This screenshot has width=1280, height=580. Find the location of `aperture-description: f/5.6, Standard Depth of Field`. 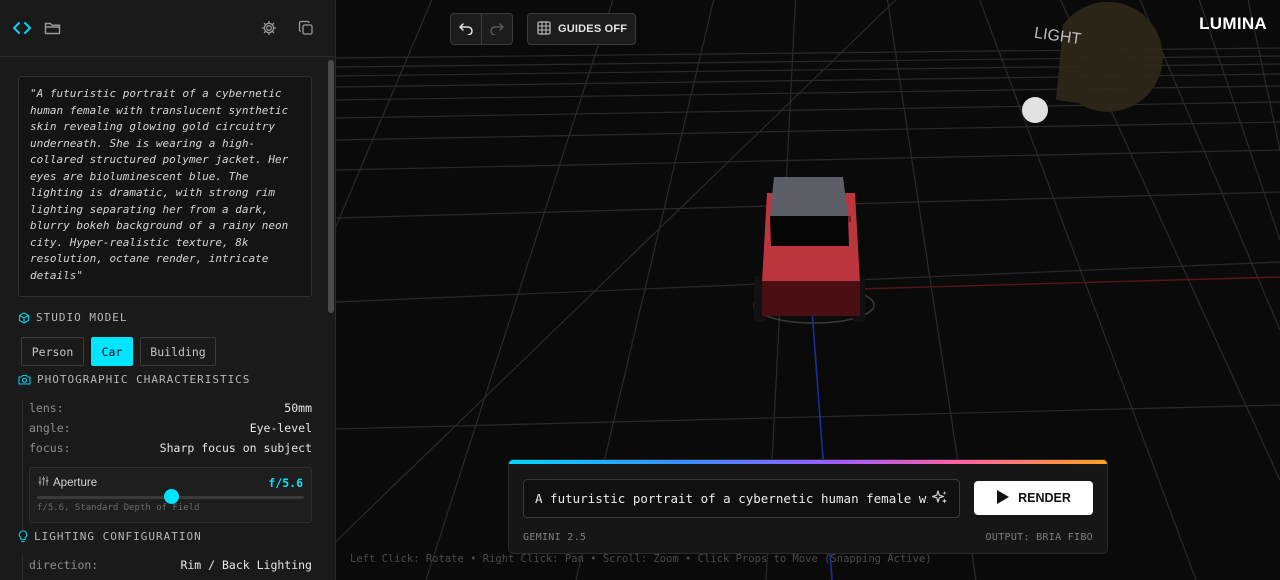

aperture-description: f/5.6, Standard Depth of Field is located at coordinates (118, 508).